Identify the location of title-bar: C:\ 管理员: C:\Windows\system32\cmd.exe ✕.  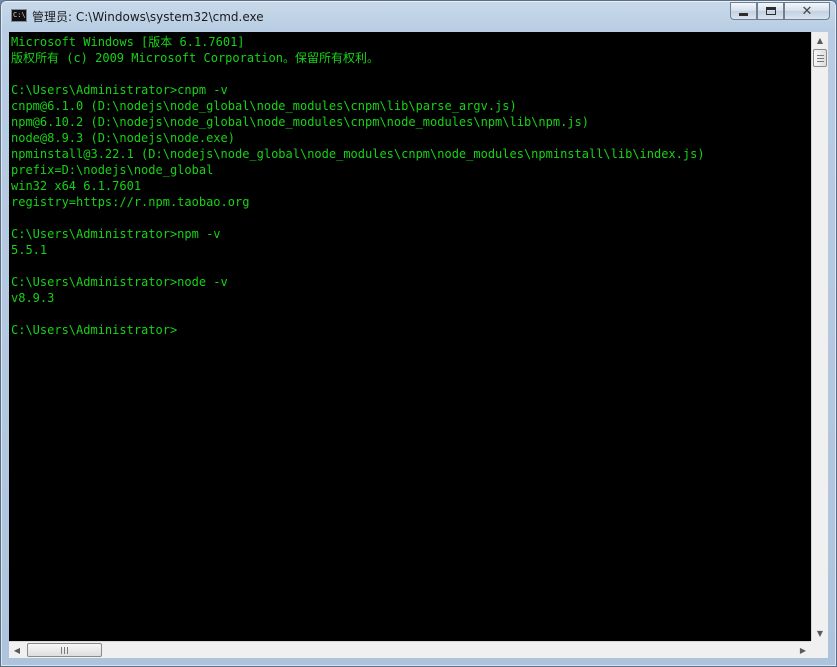
(418, 16).